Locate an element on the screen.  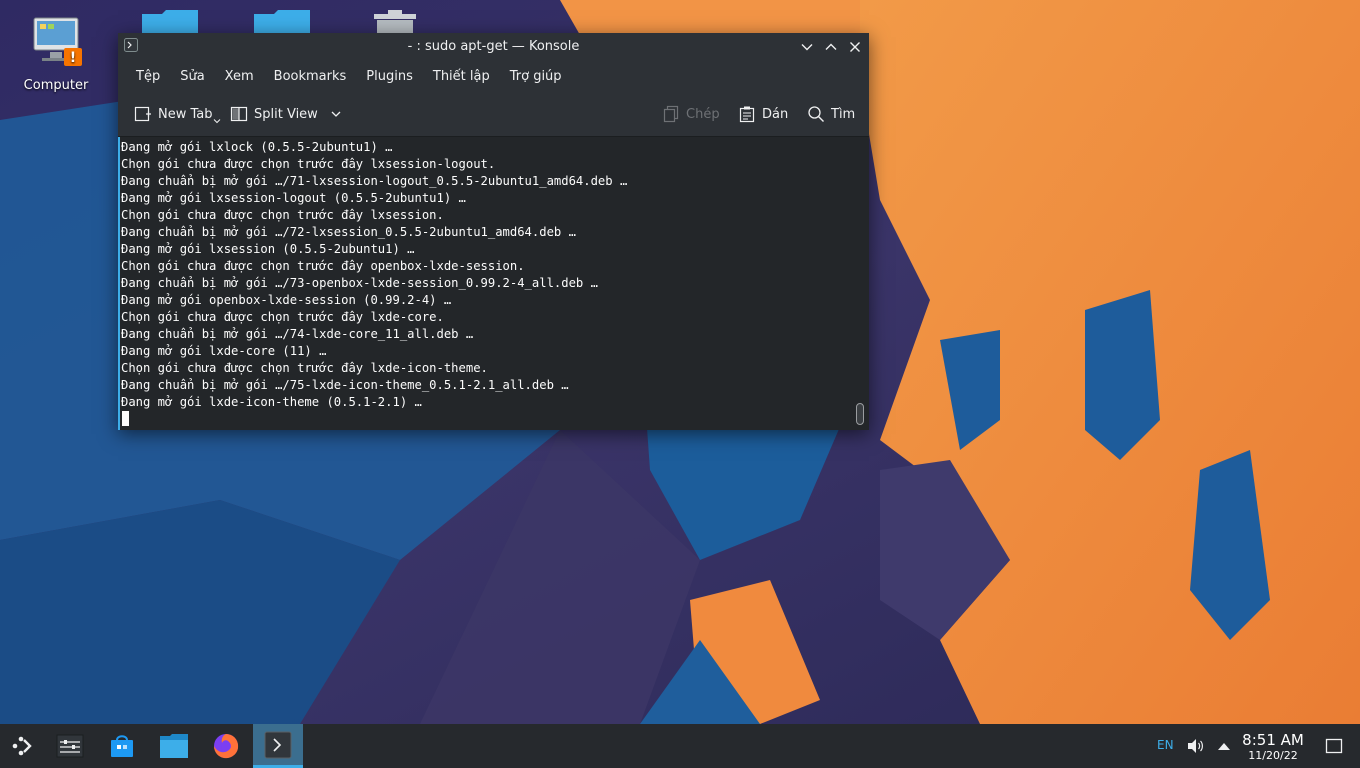
window-titlebar: - : sudo apt-get — Konsole is located at coordinates (493, 46).